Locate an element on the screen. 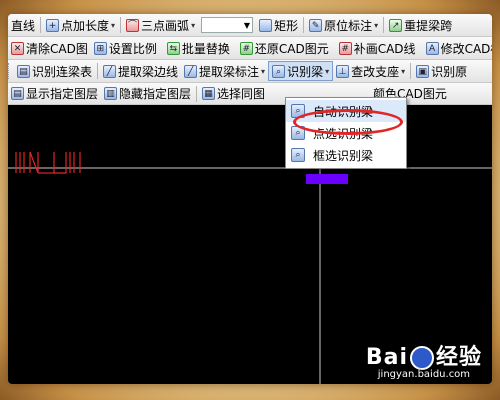 The height and width of the screenshot is (400, 500). identify-beam-button: ⌕ 识别梁 ▾ is located at coordinates (301, 71).